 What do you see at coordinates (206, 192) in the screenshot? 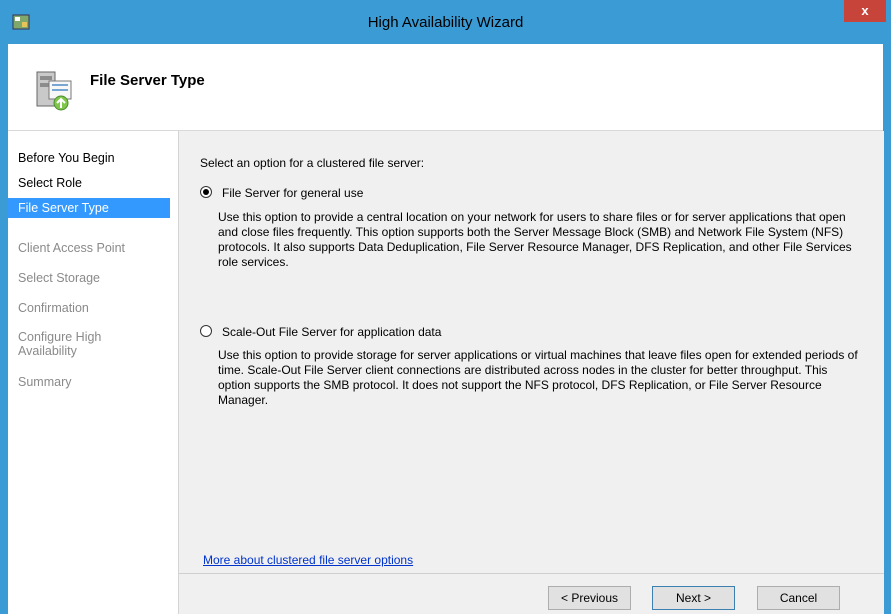
I see `general-use-radio` at bounding box center [206, 192].